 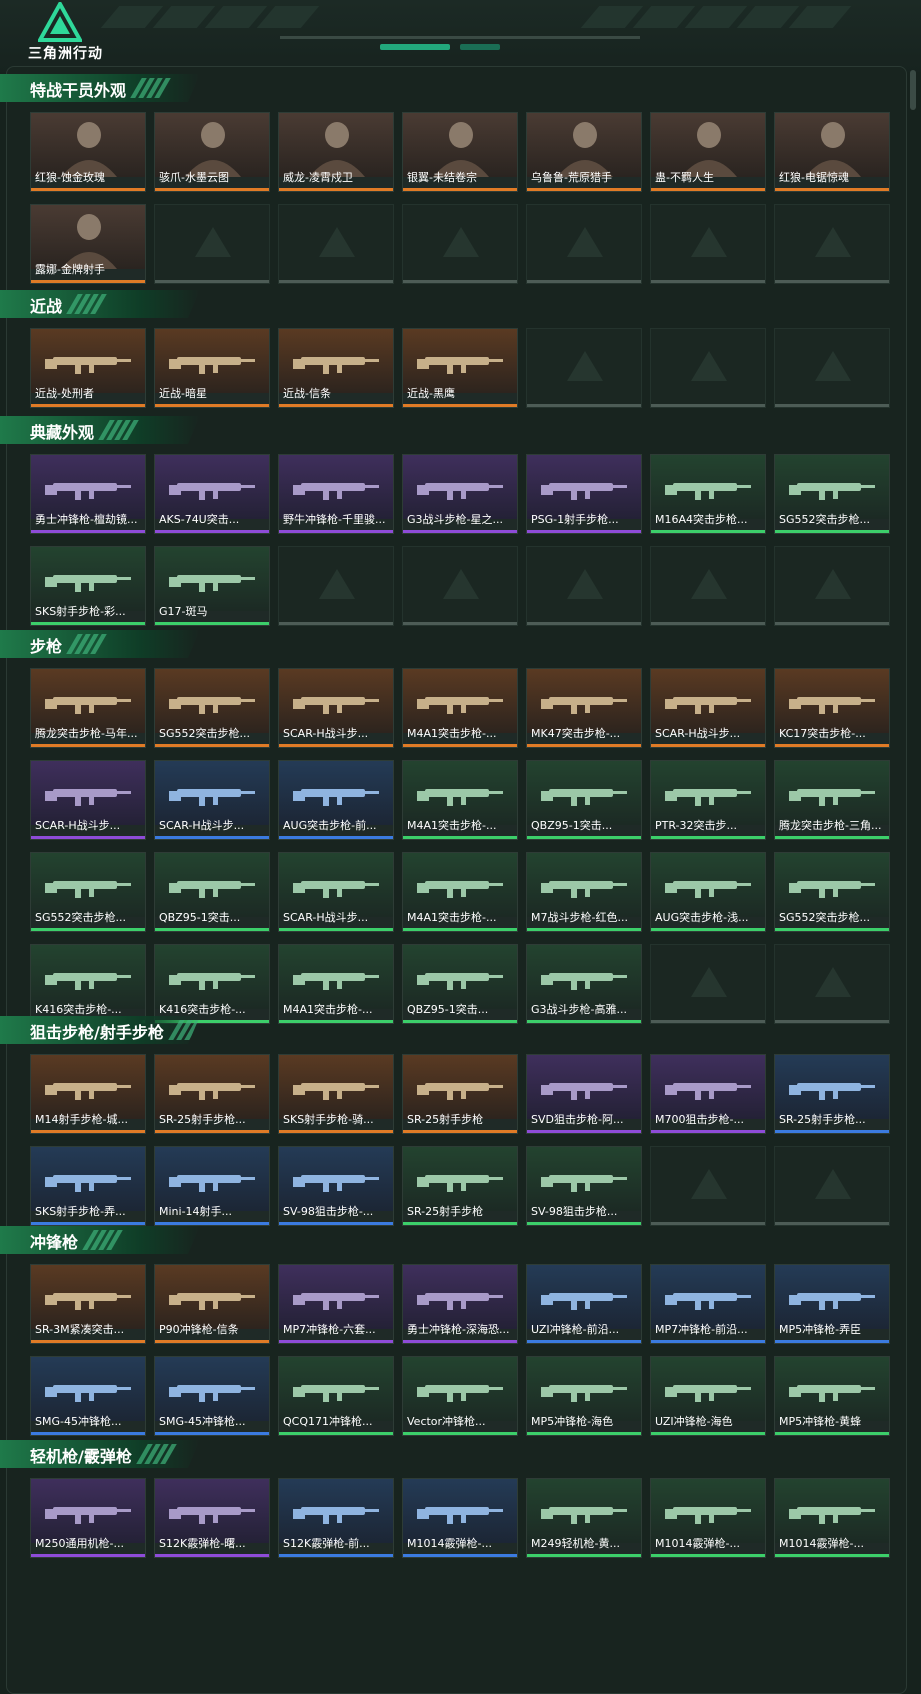 What do you see at coordinates (708, 152) in the screenshot?
I see `item-card: 蛊-不羁人生` at bounding box center [708, 152].